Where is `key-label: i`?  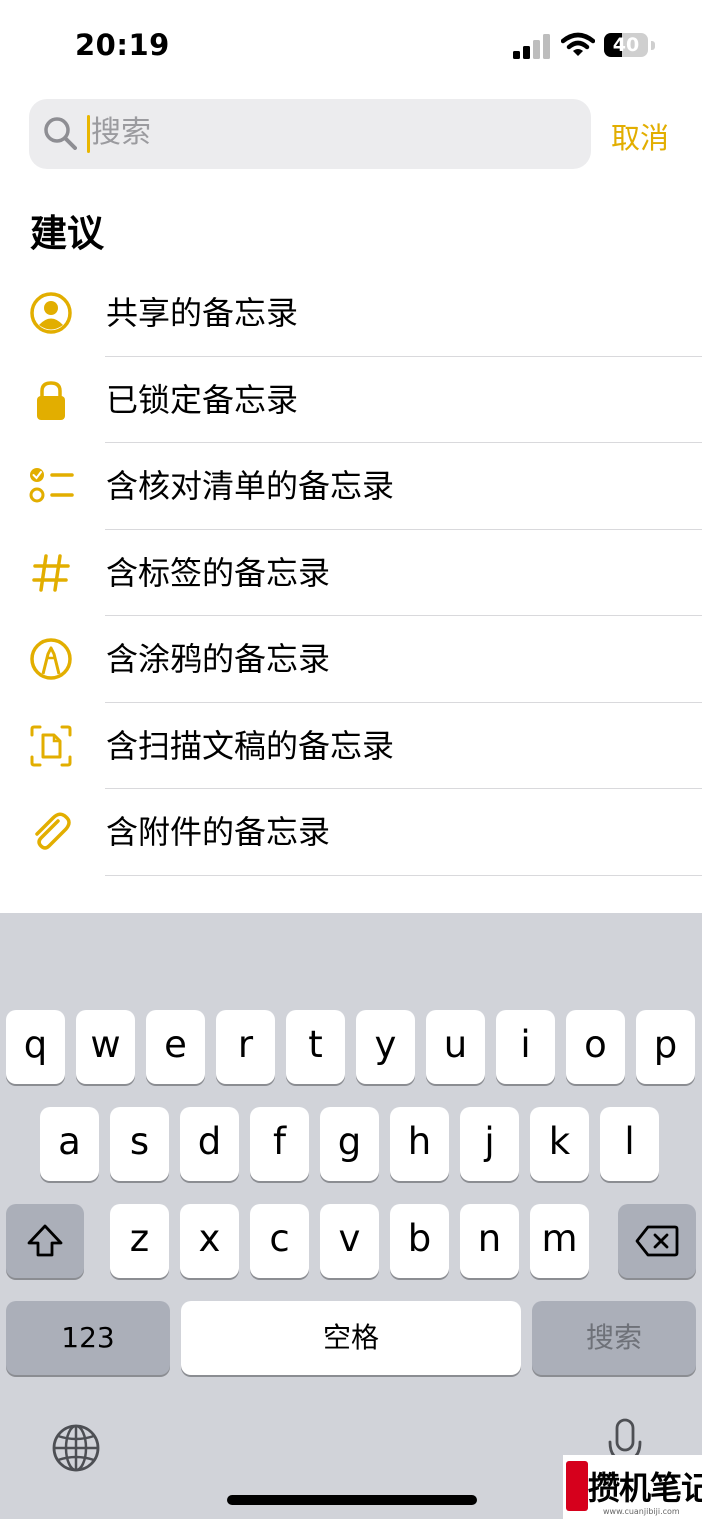
key-label: i is located at coordinates (525, 1044).